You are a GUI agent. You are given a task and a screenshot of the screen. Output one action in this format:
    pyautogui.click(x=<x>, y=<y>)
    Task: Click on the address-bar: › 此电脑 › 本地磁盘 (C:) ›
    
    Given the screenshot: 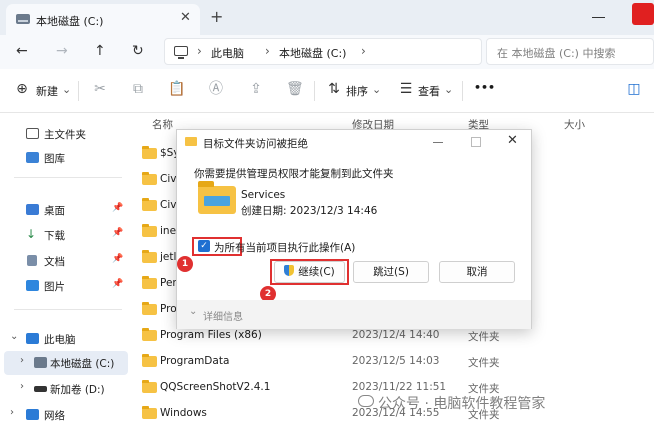 What is the action you would take?
    pyautogui.click(x=323, y=51)
    